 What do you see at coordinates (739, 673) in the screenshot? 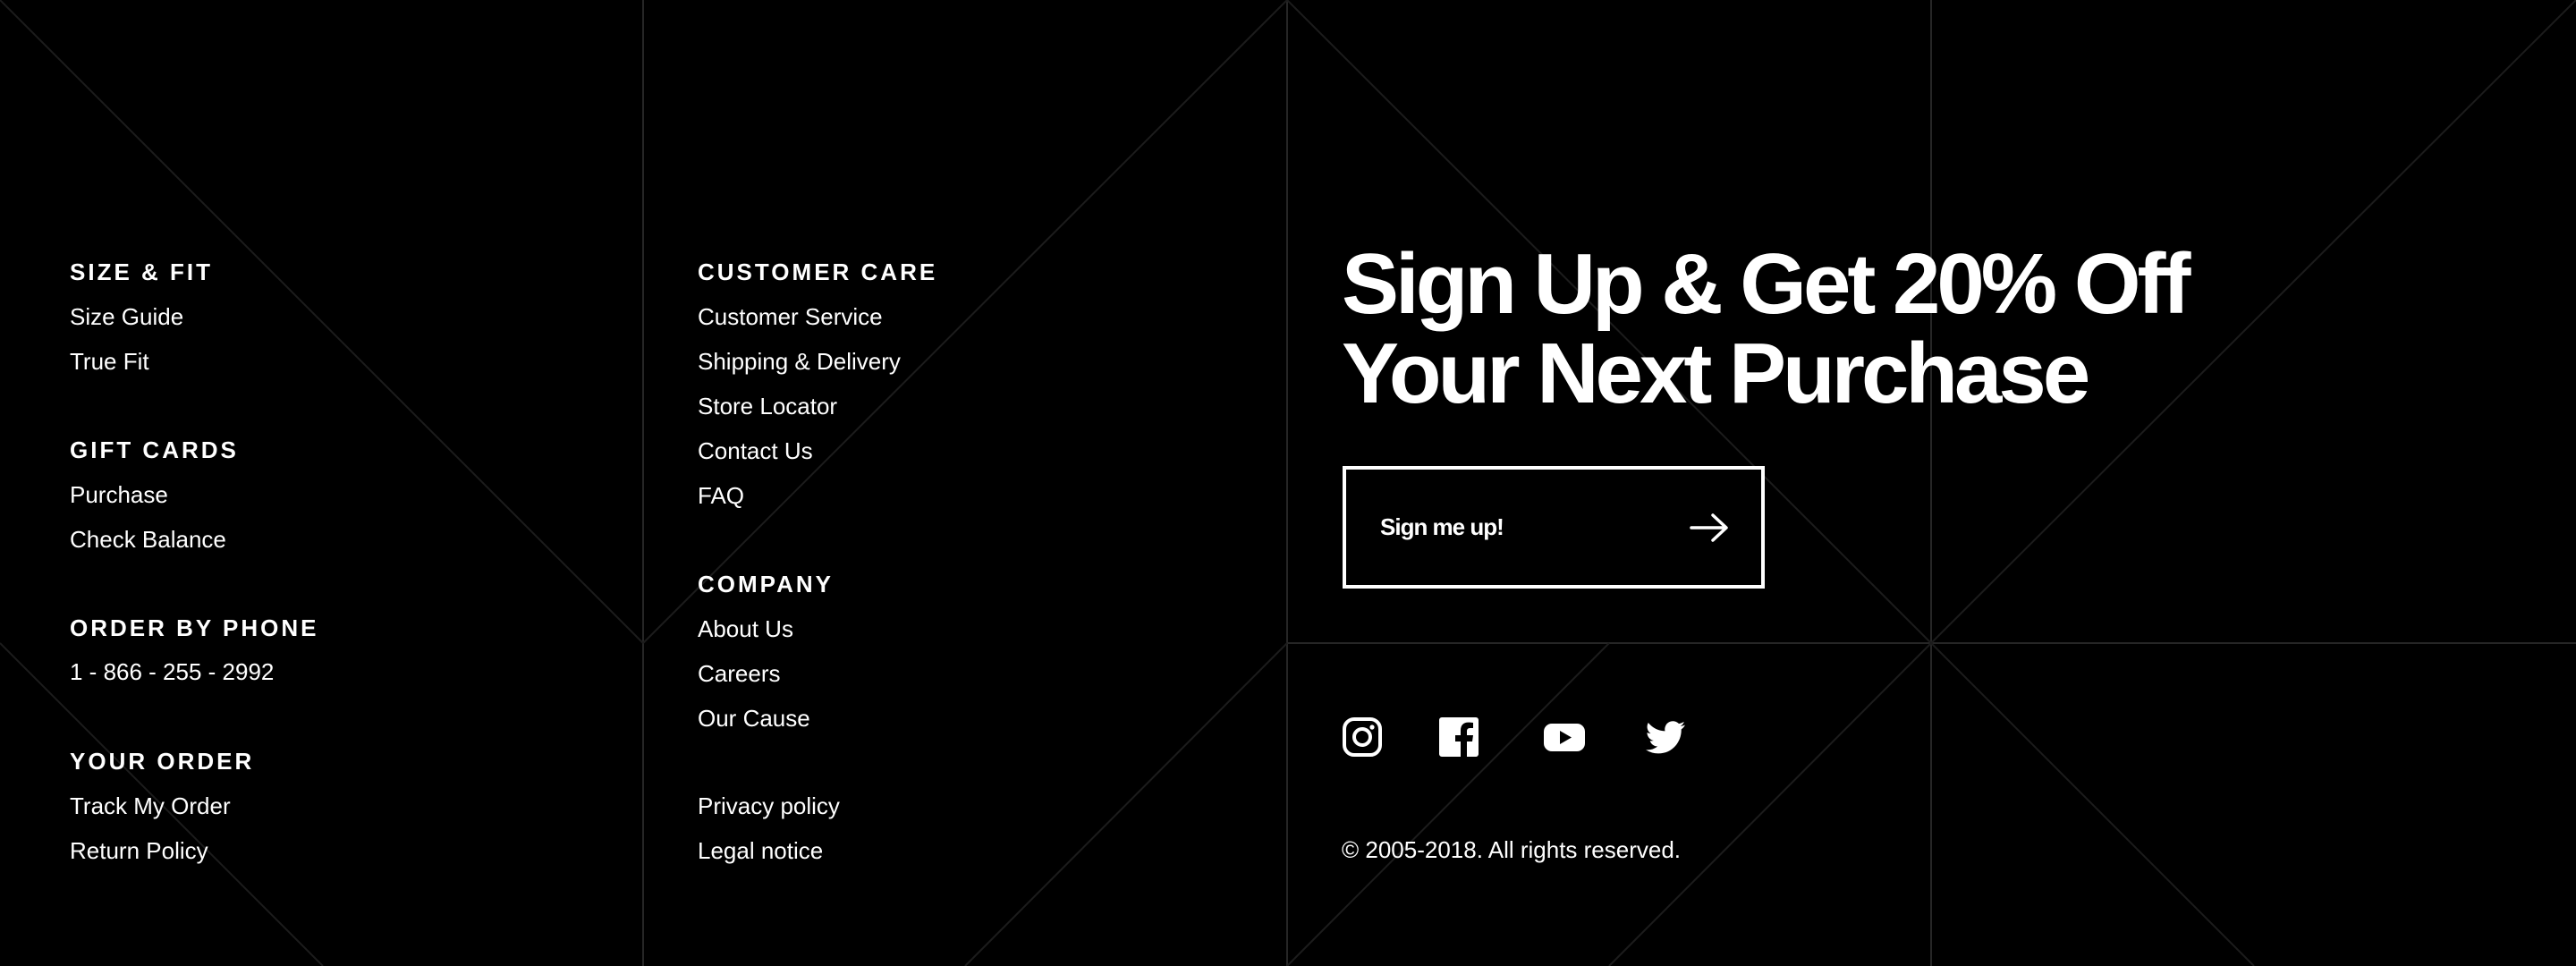
I see `careers-link: Careers` at bounding box center [739, 673].